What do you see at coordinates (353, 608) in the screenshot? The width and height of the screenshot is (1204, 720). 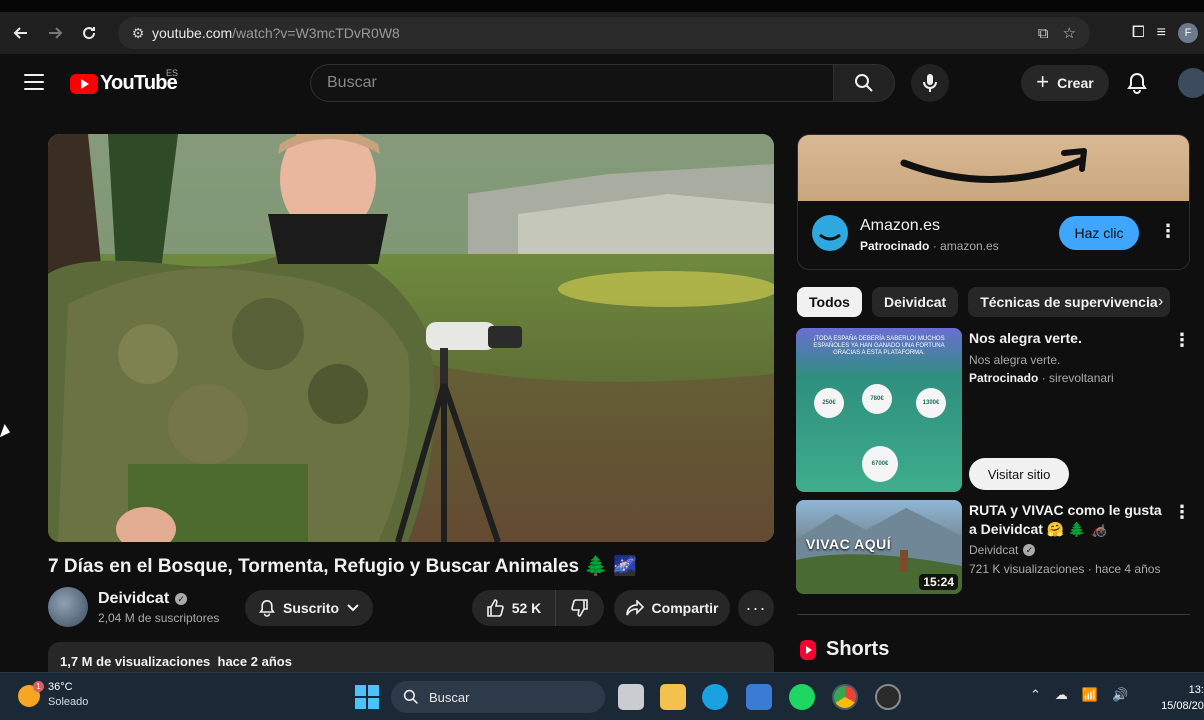 I see `chevron-down-icon` at bounding box center [353, 608].